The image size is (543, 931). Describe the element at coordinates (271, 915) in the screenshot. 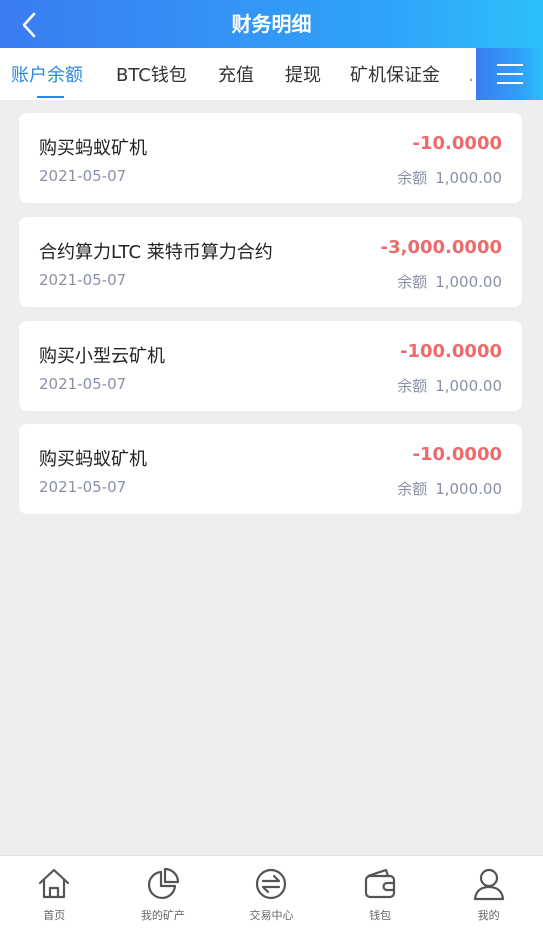

I see `tabbar-label: 交易中心` at that location.